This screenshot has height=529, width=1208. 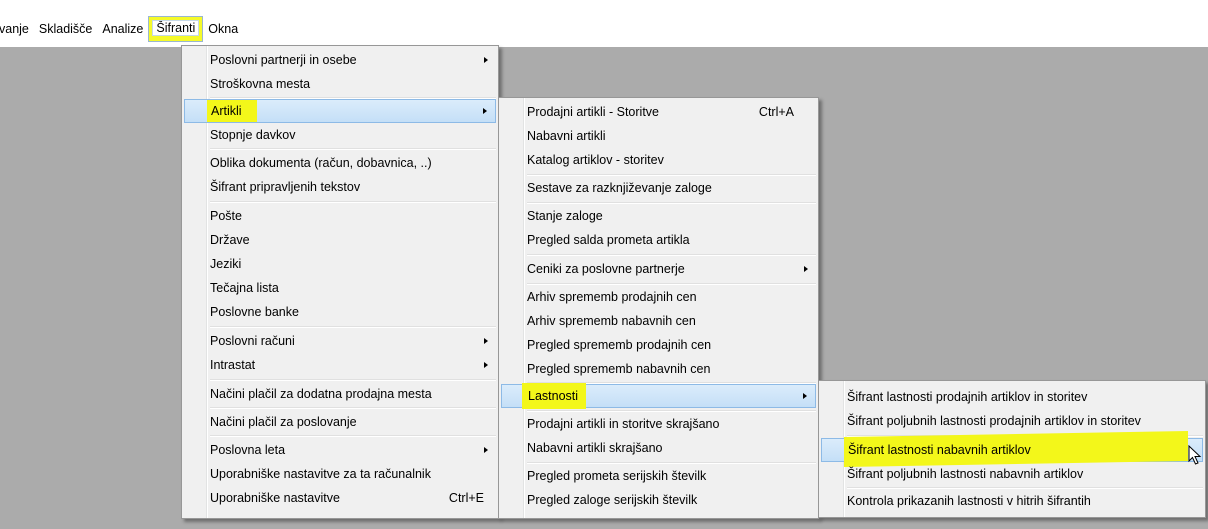 What do you see at coordinates (340, 216) in the screenshot?
I see `menu-item-poste: Pošte` at bounding box center [340, 216].